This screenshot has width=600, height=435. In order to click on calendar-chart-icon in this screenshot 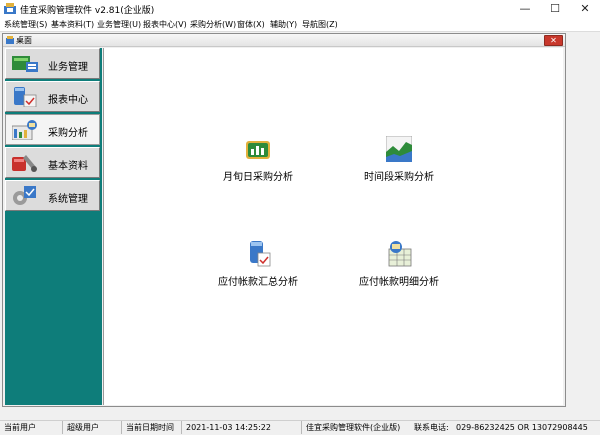, I will do `click(258, 150)`.